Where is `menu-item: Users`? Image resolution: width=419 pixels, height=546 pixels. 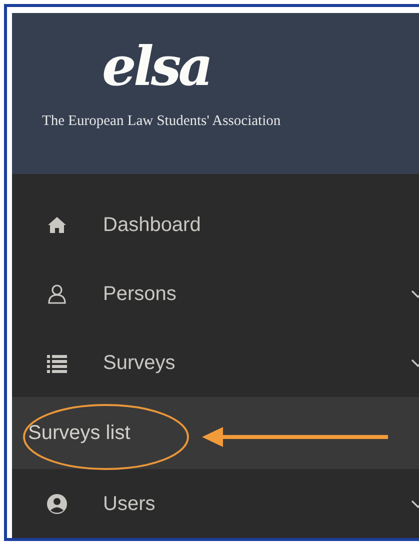
menu-item: Users is located at coordinates (215, 503).